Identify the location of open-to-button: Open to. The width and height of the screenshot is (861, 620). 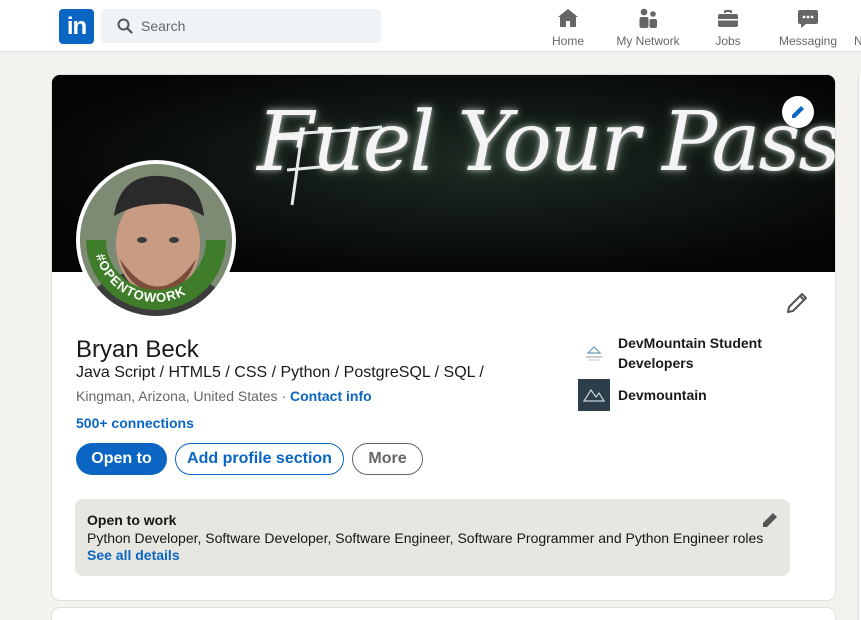
(121, 459).